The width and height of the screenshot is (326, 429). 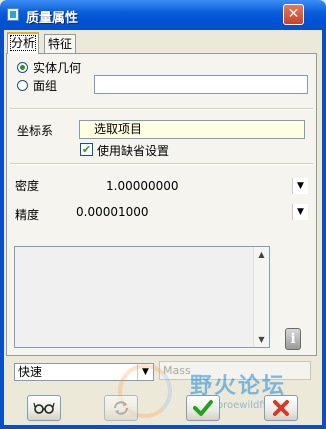 I want to click on use-default-label: 使用缺省设置, so click(x=133, y=151).